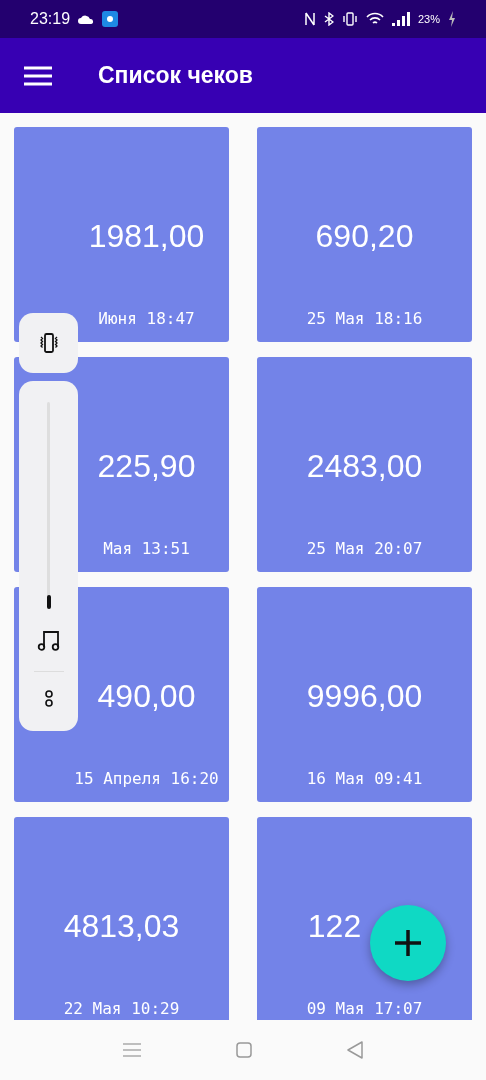 The image size is (486, 1080). I want to click on vibrate-icon, so click(349, 19).